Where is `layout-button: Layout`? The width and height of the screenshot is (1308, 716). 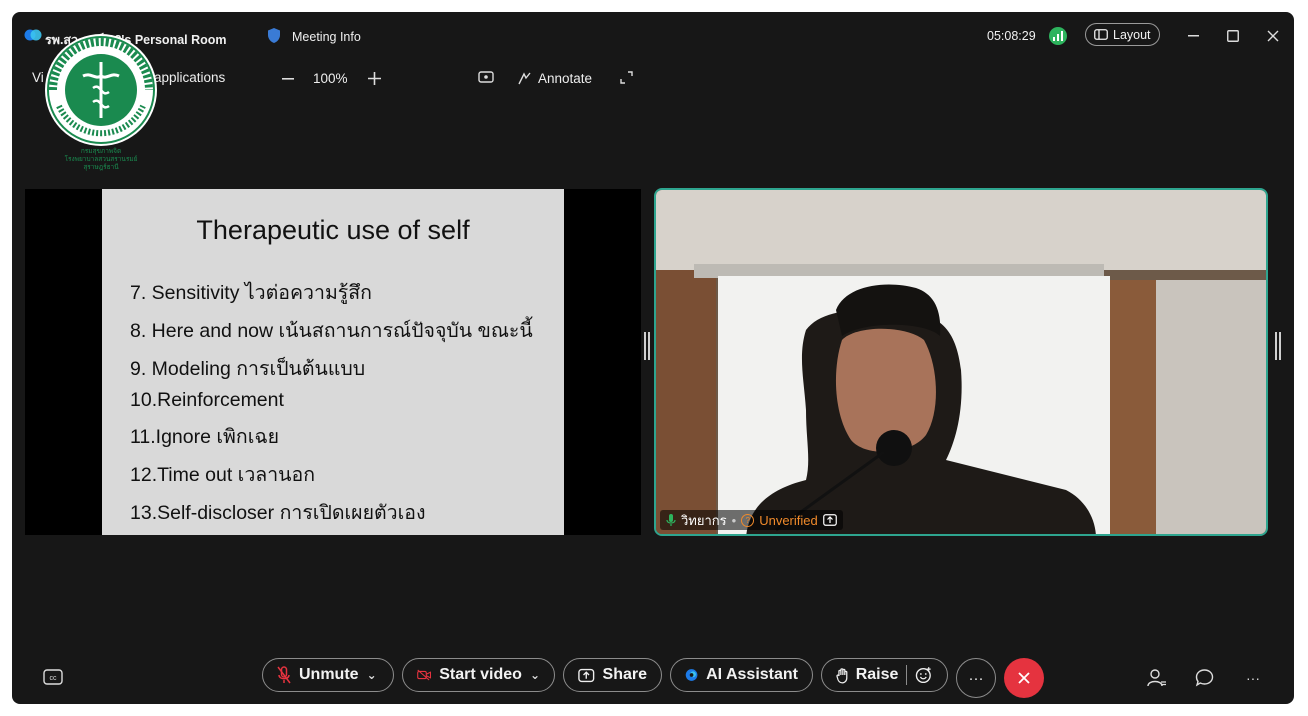 layout-button: Layout is located at coordinates (1122, 34).